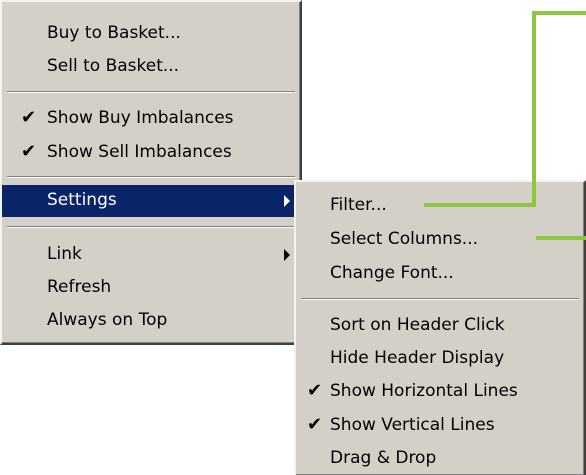 The image size is (586, 475). Describe the element at coordinates (151, 255) in the screenshot. I see `menu-item-link: Link` at that location.